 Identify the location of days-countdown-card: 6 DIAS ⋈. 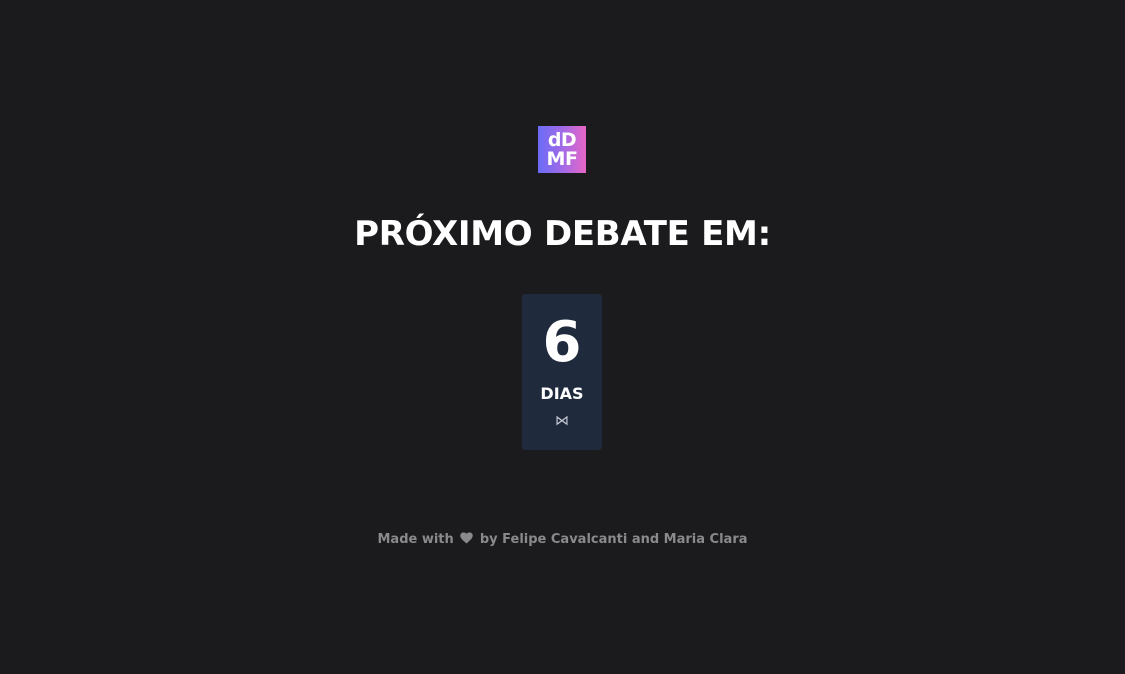
(562, 372).